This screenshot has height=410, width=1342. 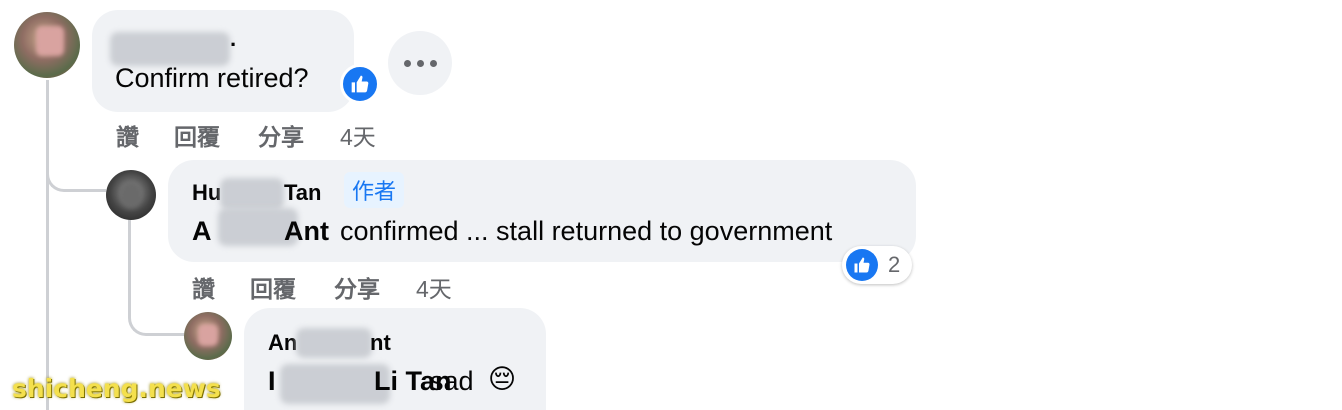 What do you see at coordinates (202, 231) in the screenshot?
I see `mention-start: A` at bounding box center [202, 231].